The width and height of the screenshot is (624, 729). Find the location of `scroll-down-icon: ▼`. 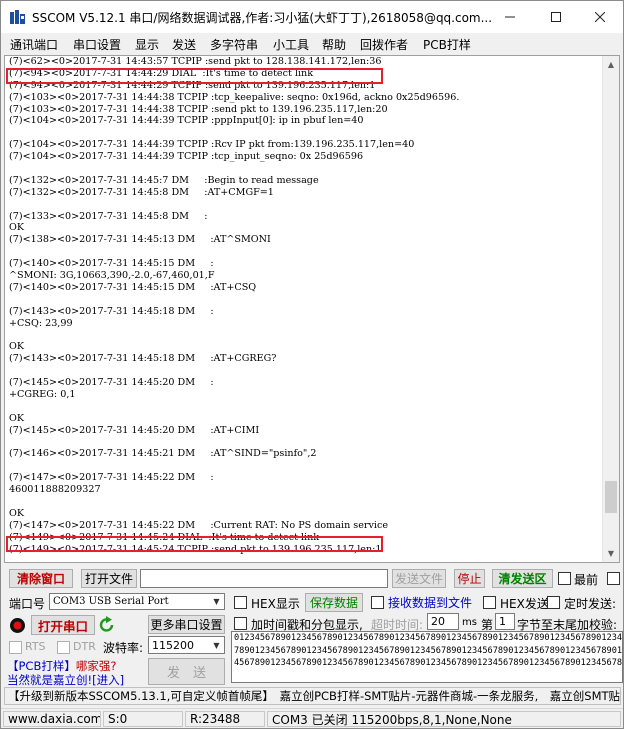

scroll-down-icon: ▼ is located at coordinates (611, 553).